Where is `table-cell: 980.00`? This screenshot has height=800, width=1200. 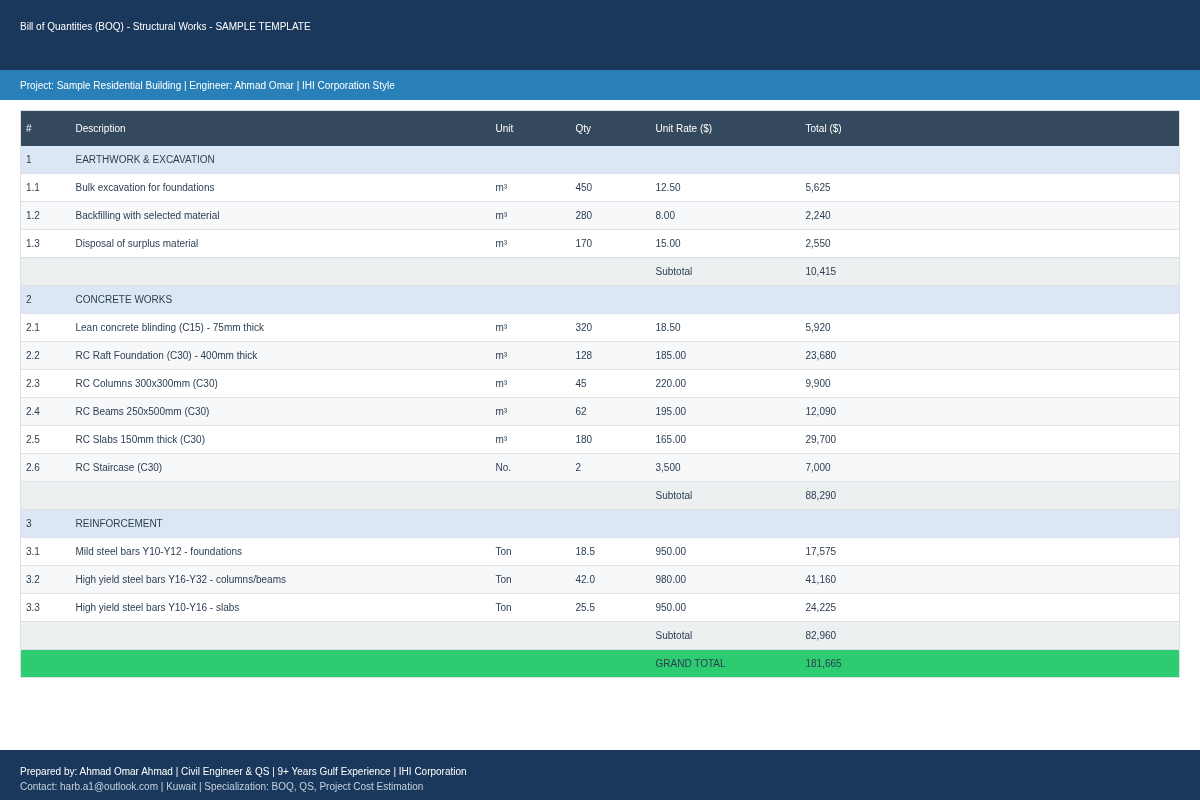 table-cell: 980.00 is located at coordinates (725, 579).